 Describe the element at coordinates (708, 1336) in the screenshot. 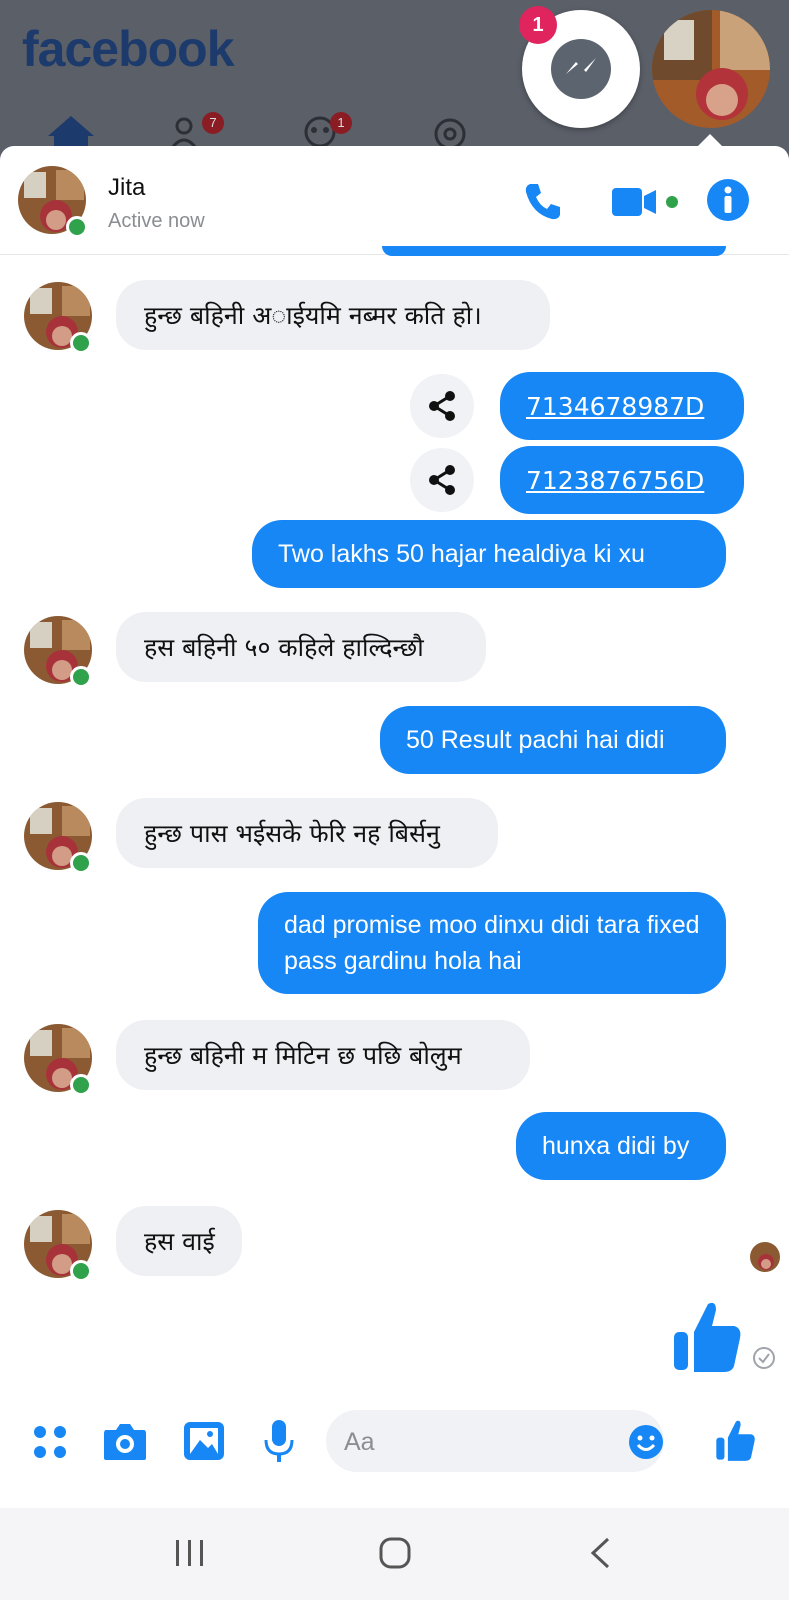

I see `sent-like-icon` at that location.